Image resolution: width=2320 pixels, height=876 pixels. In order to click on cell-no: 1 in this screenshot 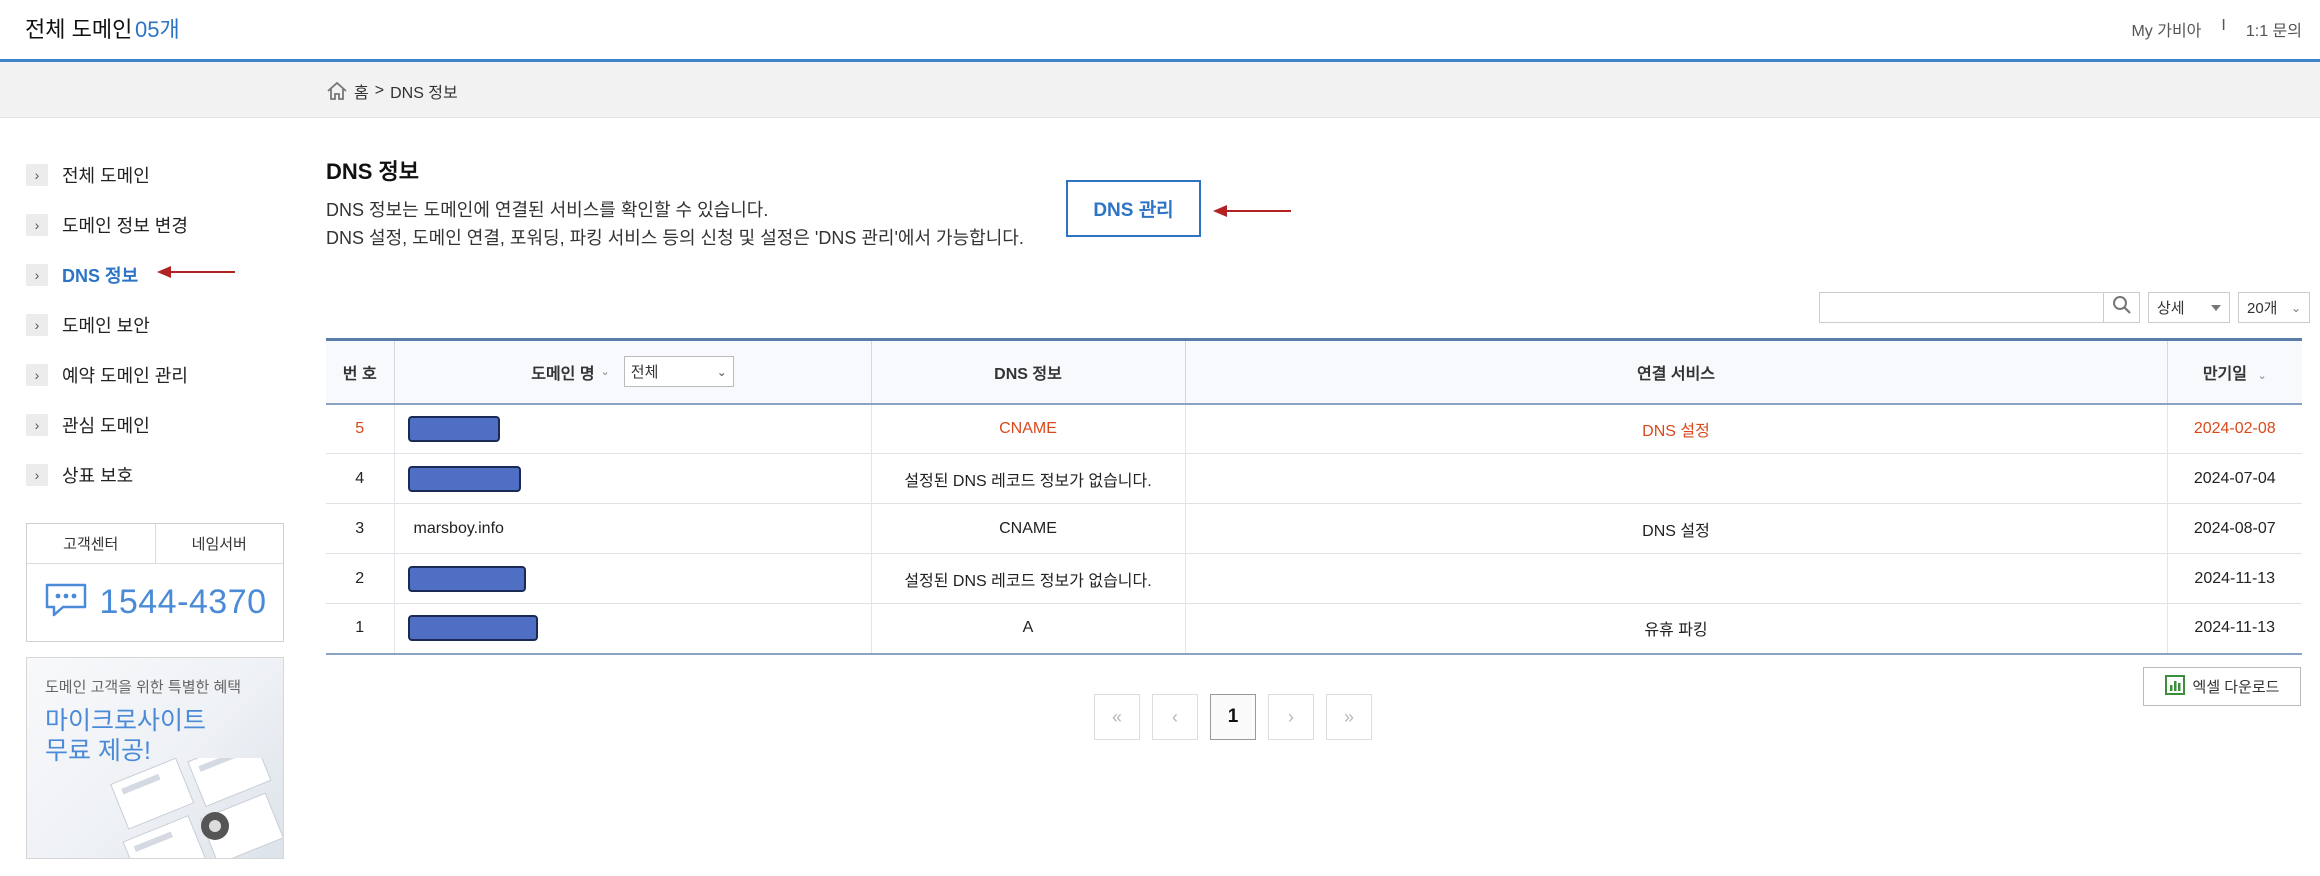, I will do `click(360, 628)`.